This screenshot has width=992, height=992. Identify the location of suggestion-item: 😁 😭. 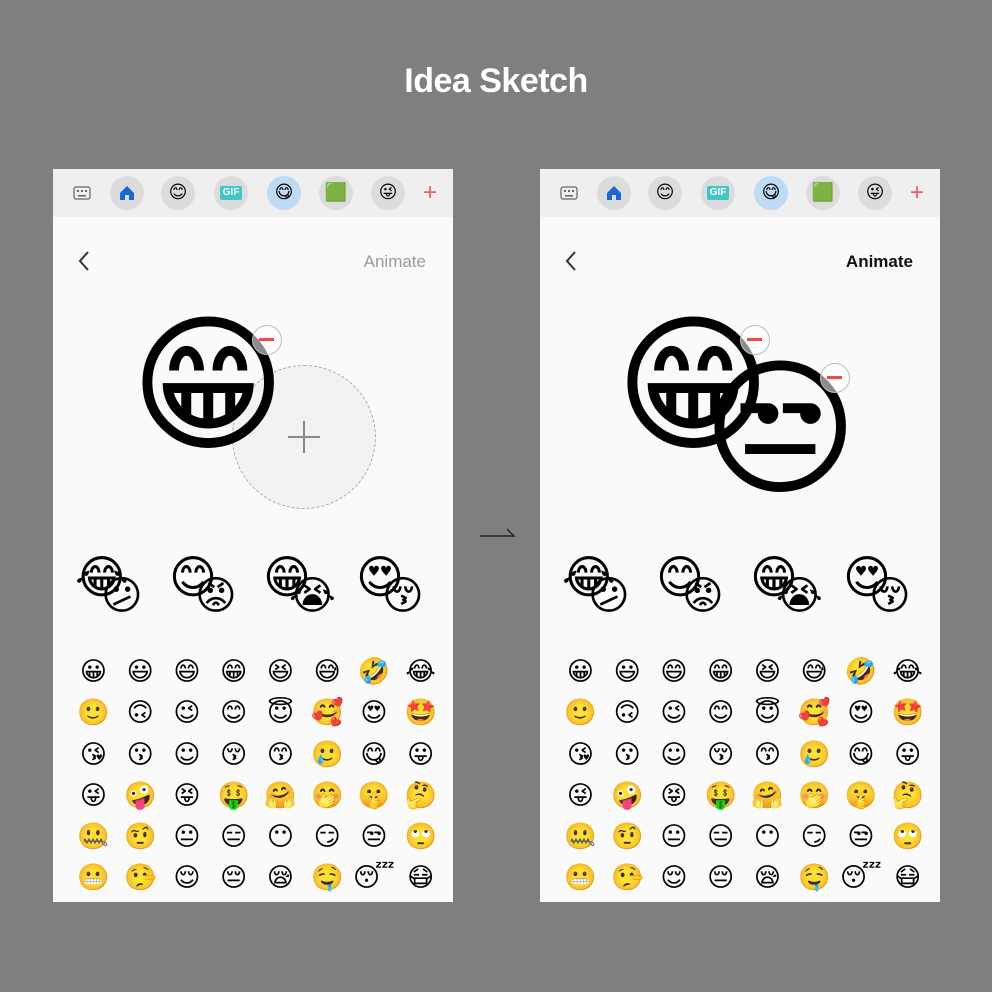
(790, 594).